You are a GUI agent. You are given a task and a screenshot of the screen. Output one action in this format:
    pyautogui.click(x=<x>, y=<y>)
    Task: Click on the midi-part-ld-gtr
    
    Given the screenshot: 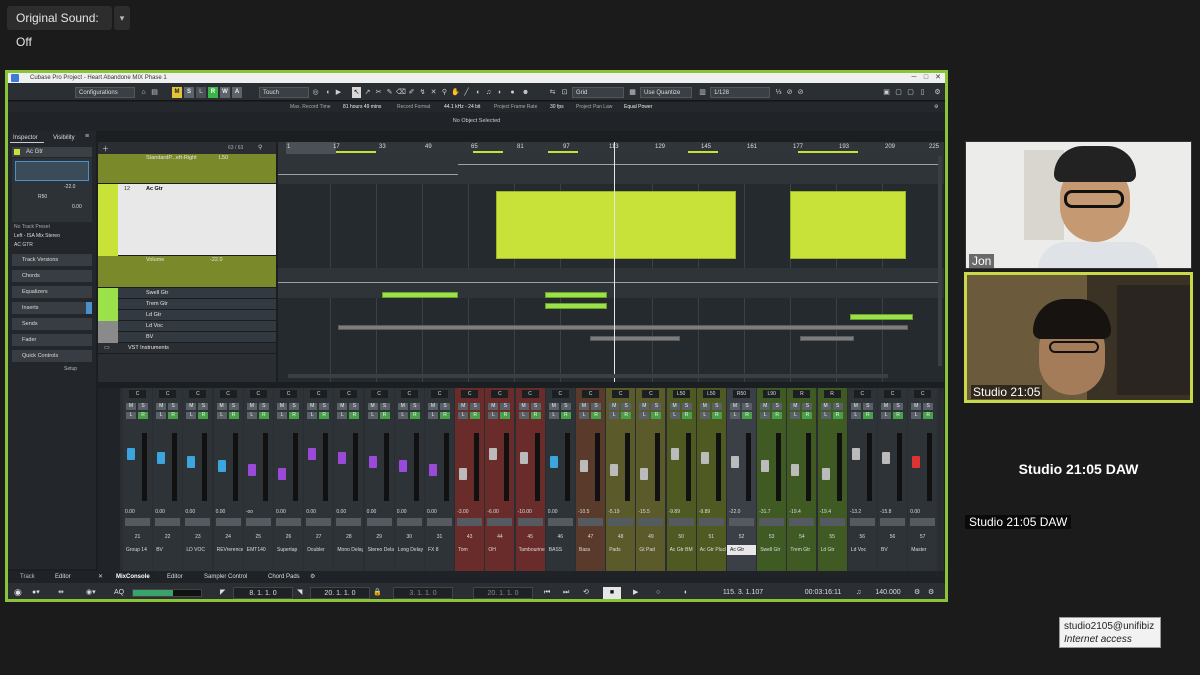 What is the action you would take?
    pyautogui.click(x=881, y=317)
    